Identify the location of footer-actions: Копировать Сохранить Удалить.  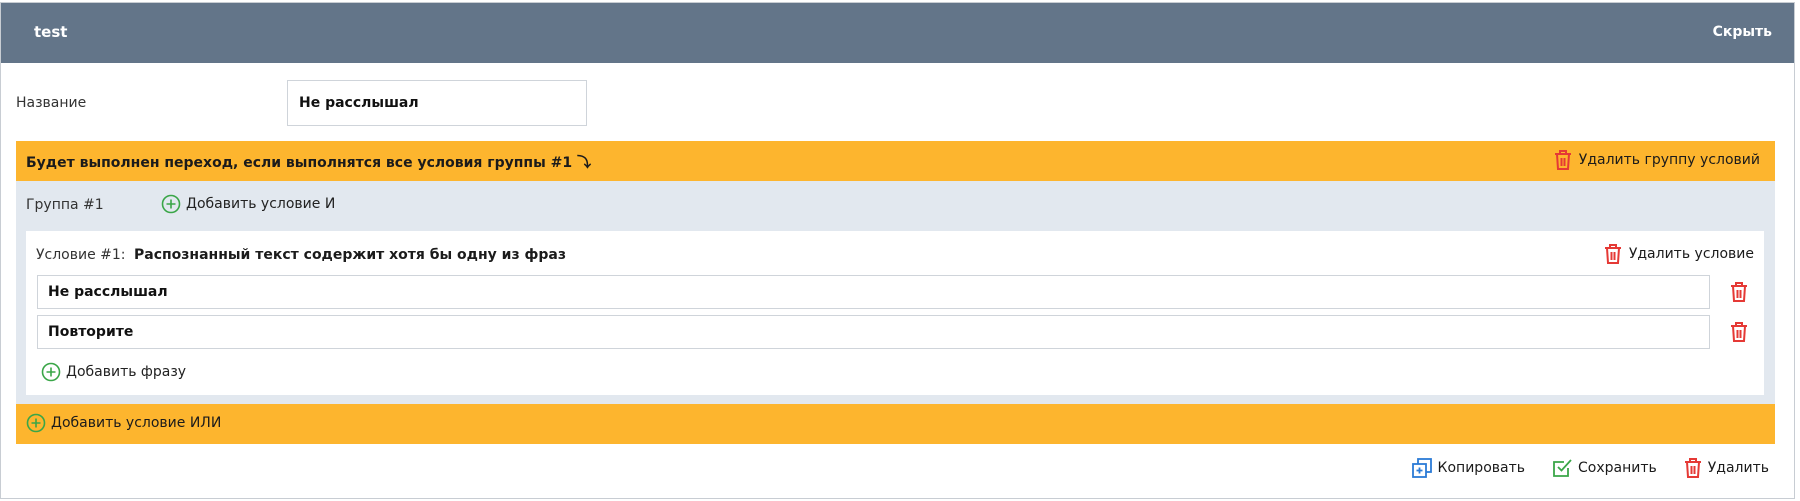
(1590, 468).